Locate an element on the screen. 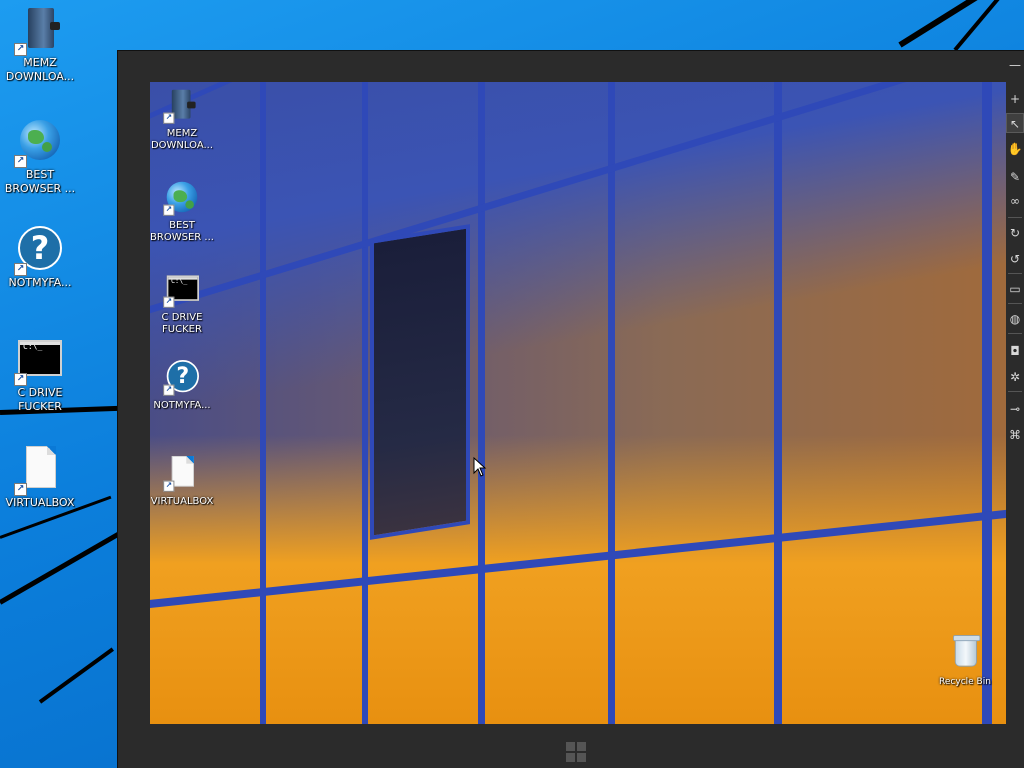 The width and height of the screenshot is (1024, 768). vm-side-toolbar: — + ↖ ✋ ✎ ∞ ↻ ↺ ▭ ◍ ◘ ✲ ⊸ ⌘ is located at coordinates (1015, 282).